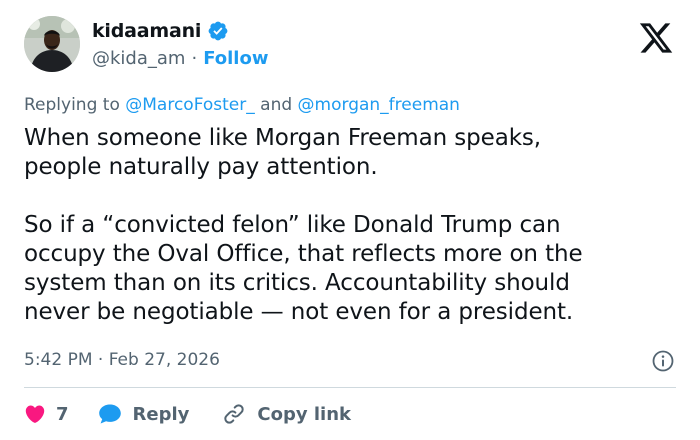  I want to click on reply-bubble-icon, so click(109, 414).